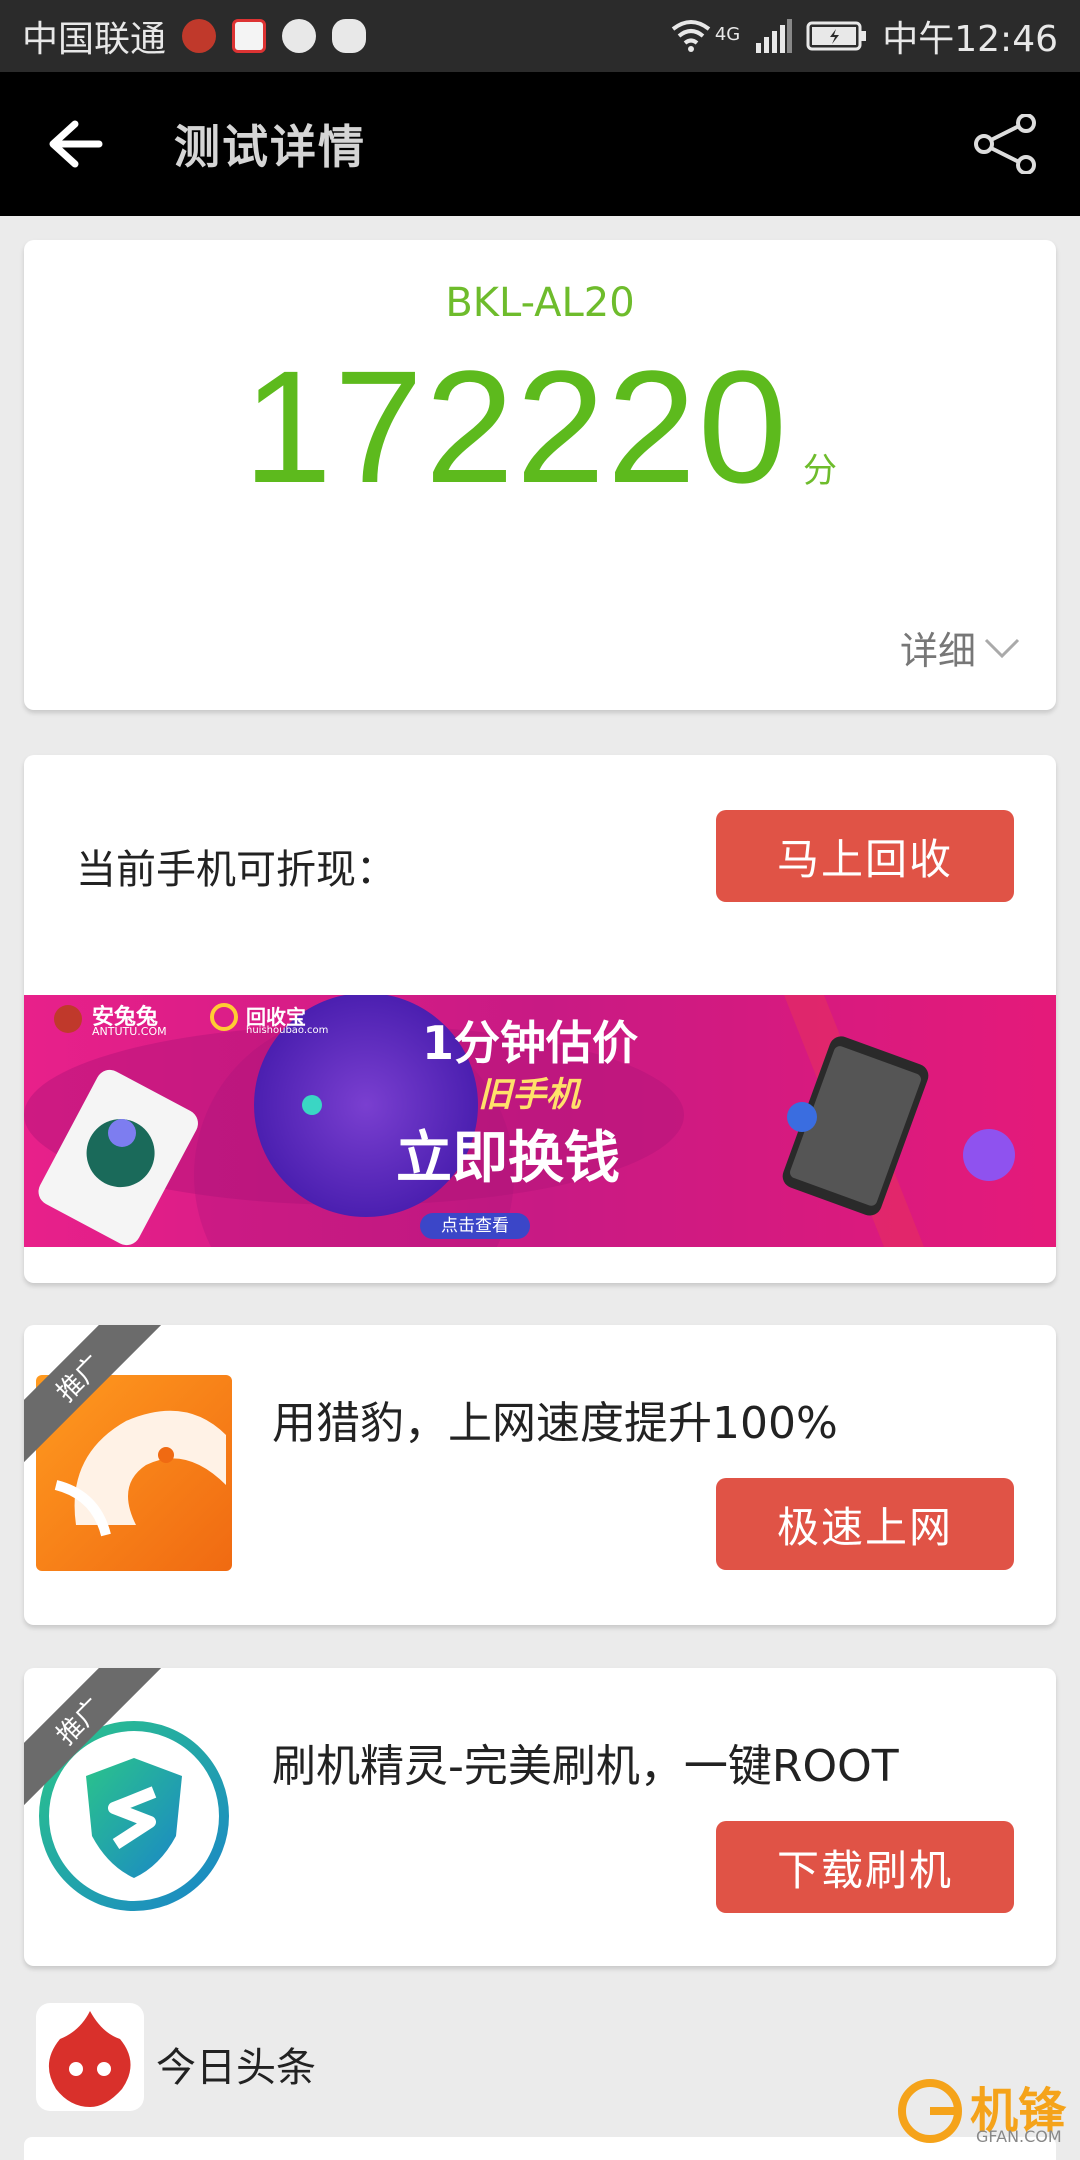 This screenshot has height=2160, width=1080. What do you see at coordinates (349, 36) in the screenshot?
I see `shield-notification-icon` at bounding box center [349, 36].